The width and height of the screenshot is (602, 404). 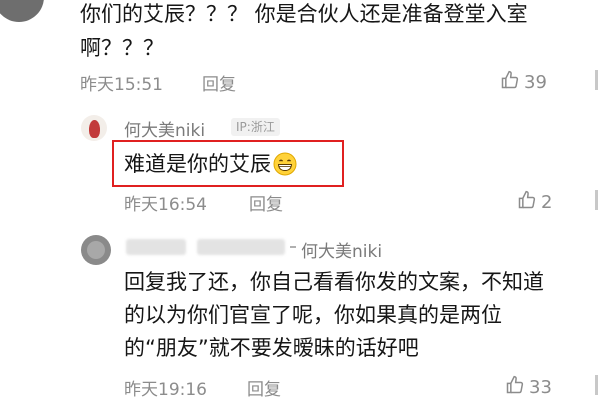 What do you see at coordinates (528, 387) in the screenshot?
I see `reply2-like-button: 33` at bounding box center [528, 387].